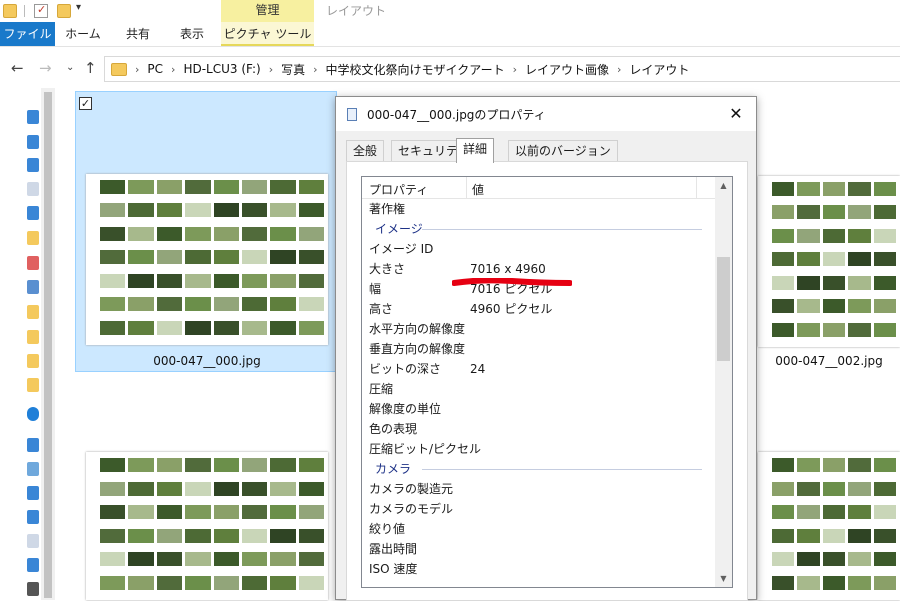 The image size is (900, 601). I want to click on property-name: カメラのモデル, so click(411, 509).